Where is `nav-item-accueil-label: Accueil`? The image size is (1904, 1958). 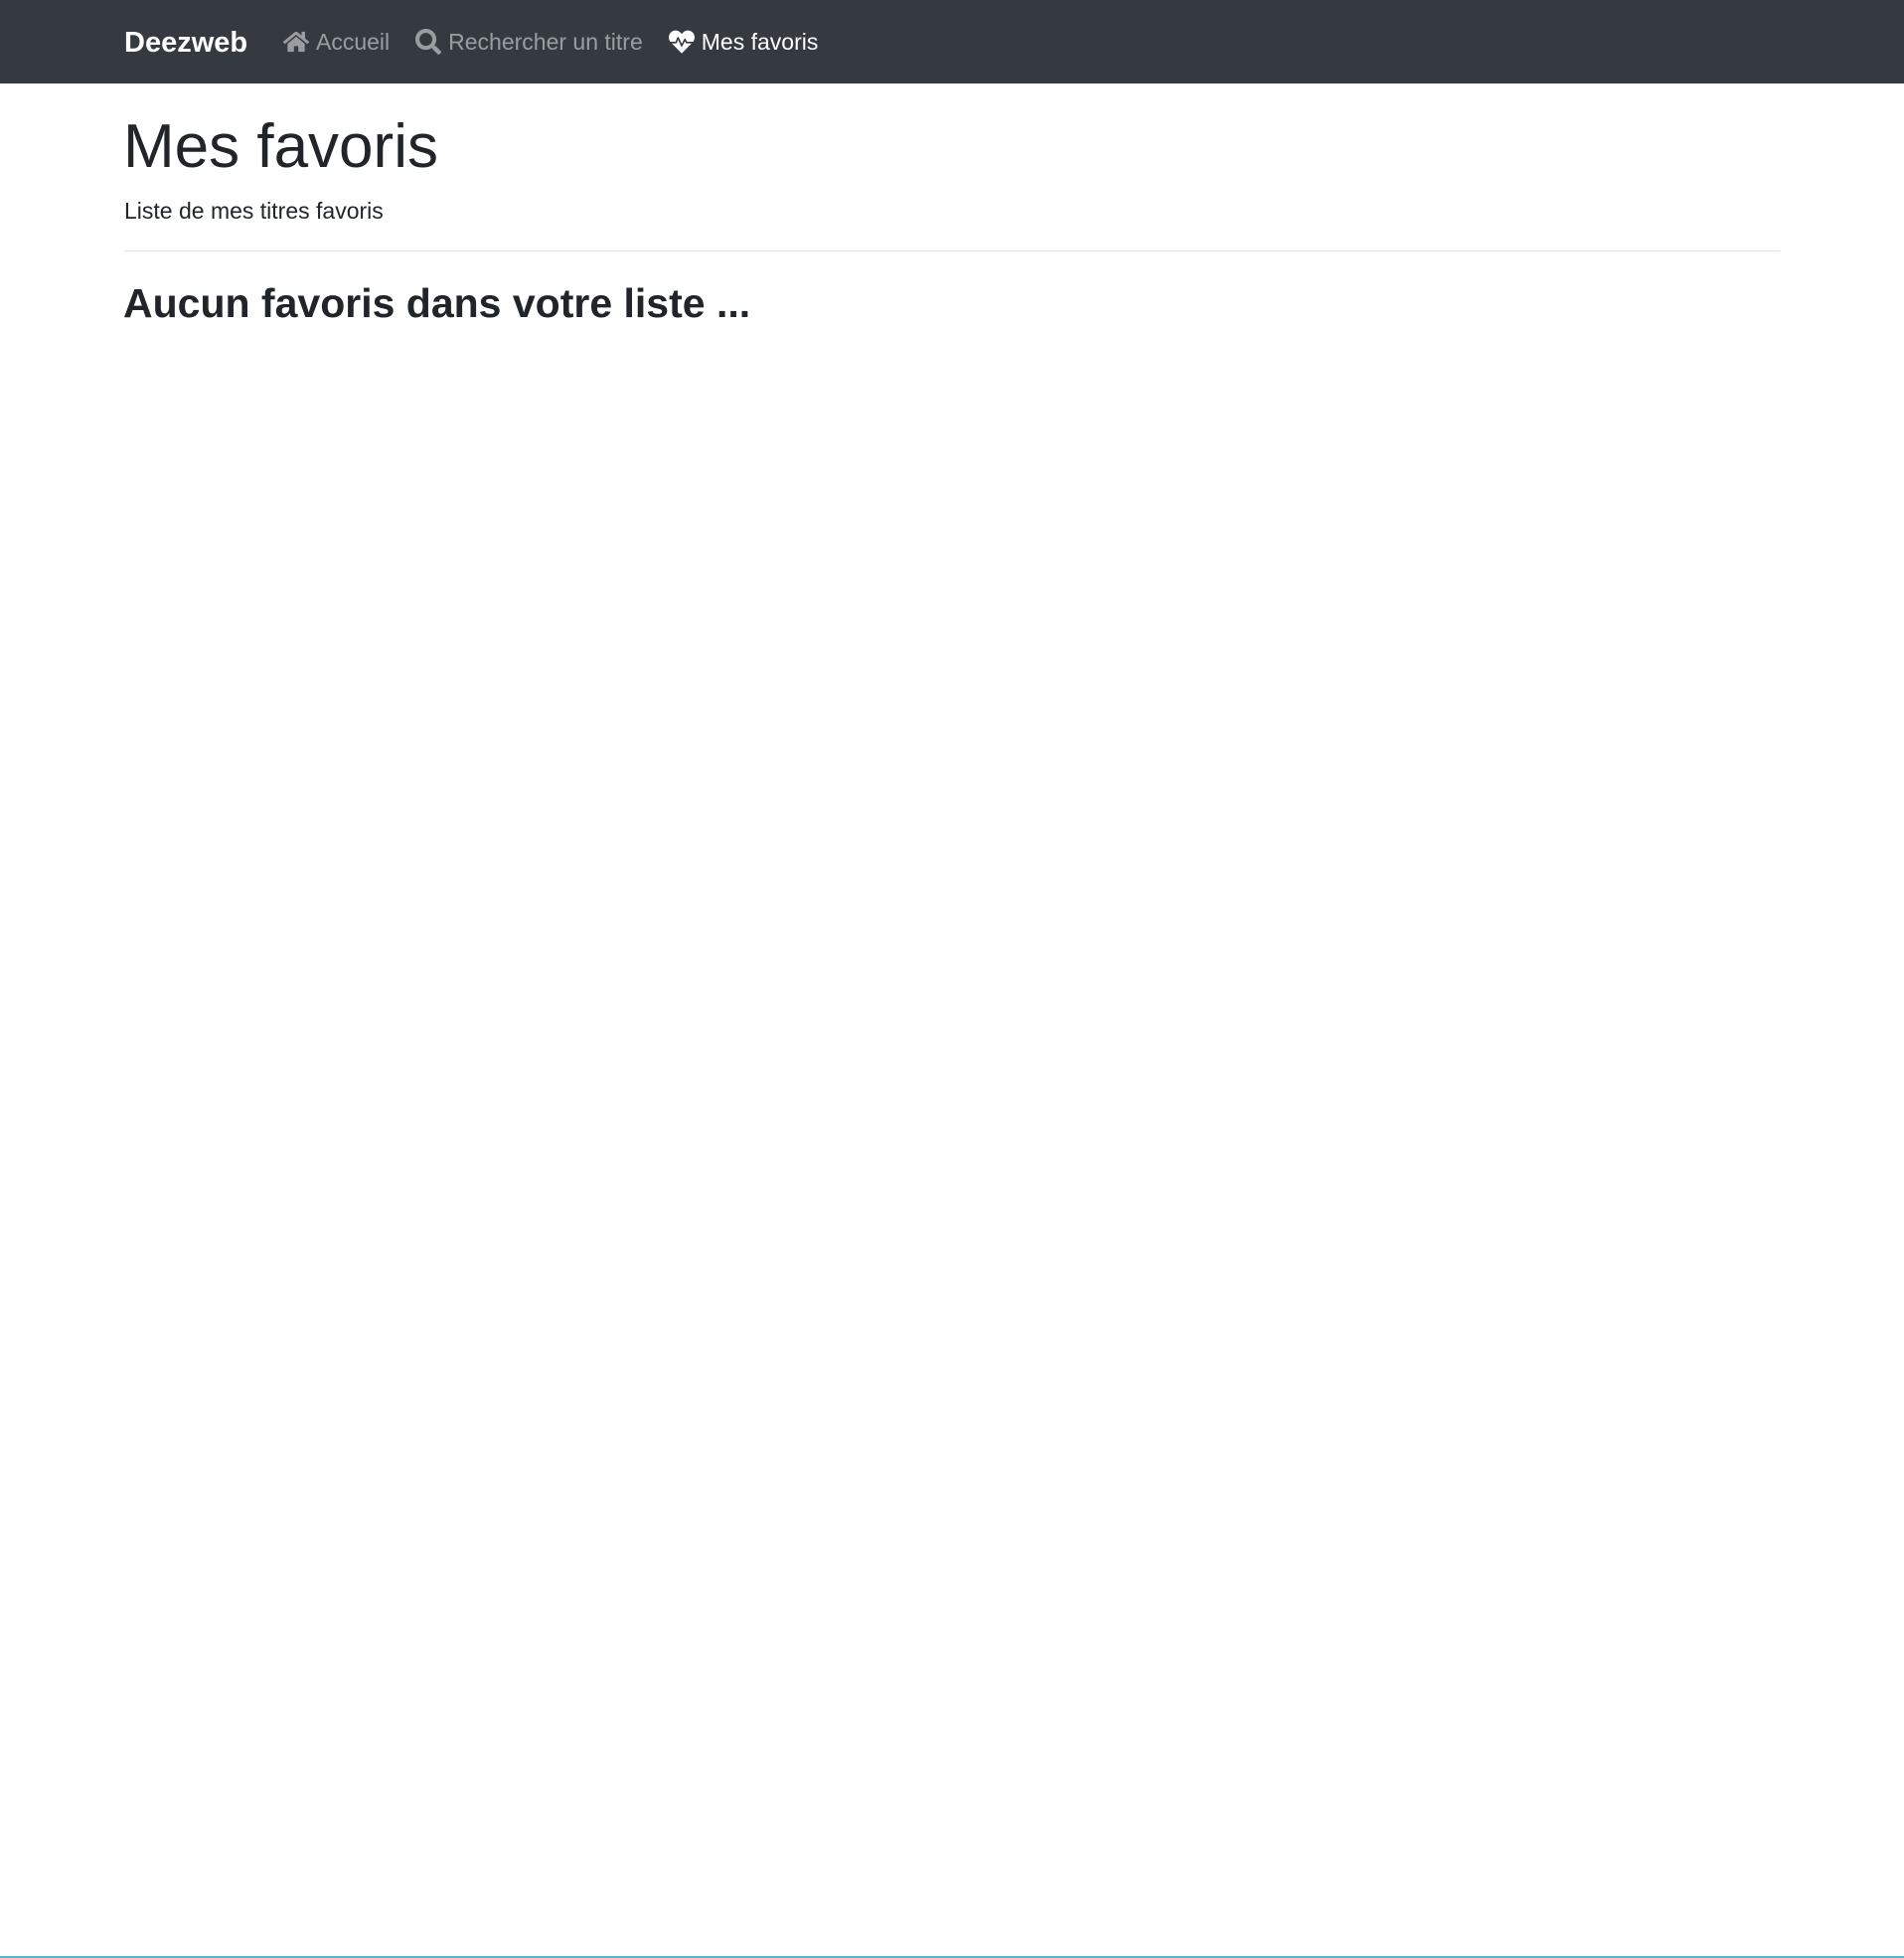 nav-item-accueil-label: Accueil is located at coordinates (354, 41).